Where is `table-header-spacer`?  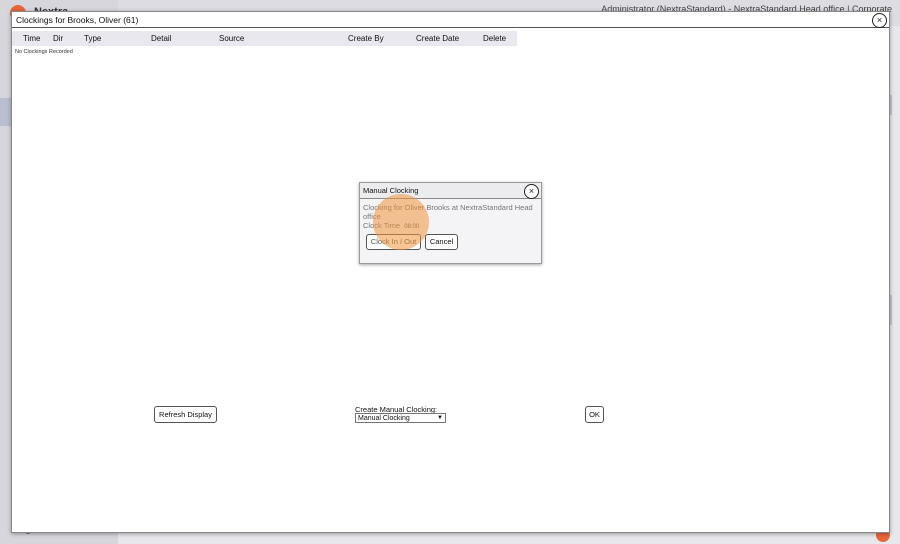
table-header-spacer is located at coordinates (17, 38).